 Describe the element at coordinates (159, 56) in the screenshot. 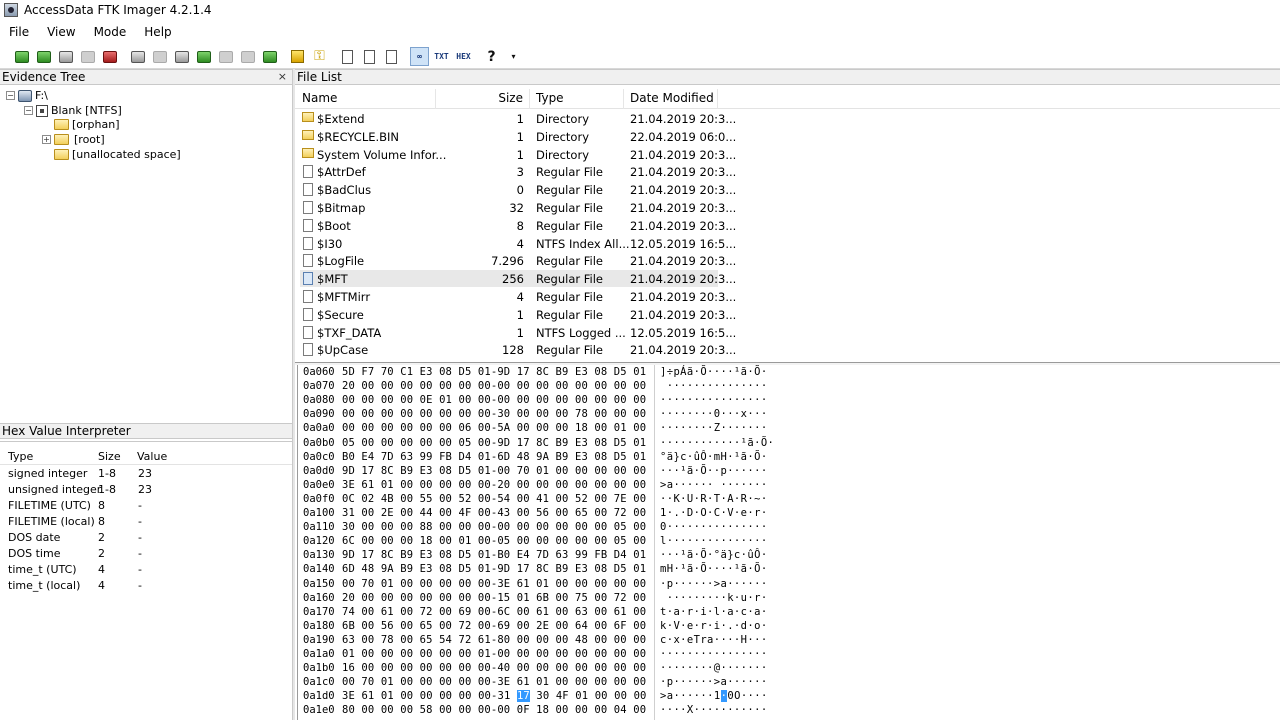

I see `export-disk-image-icon` at that location.